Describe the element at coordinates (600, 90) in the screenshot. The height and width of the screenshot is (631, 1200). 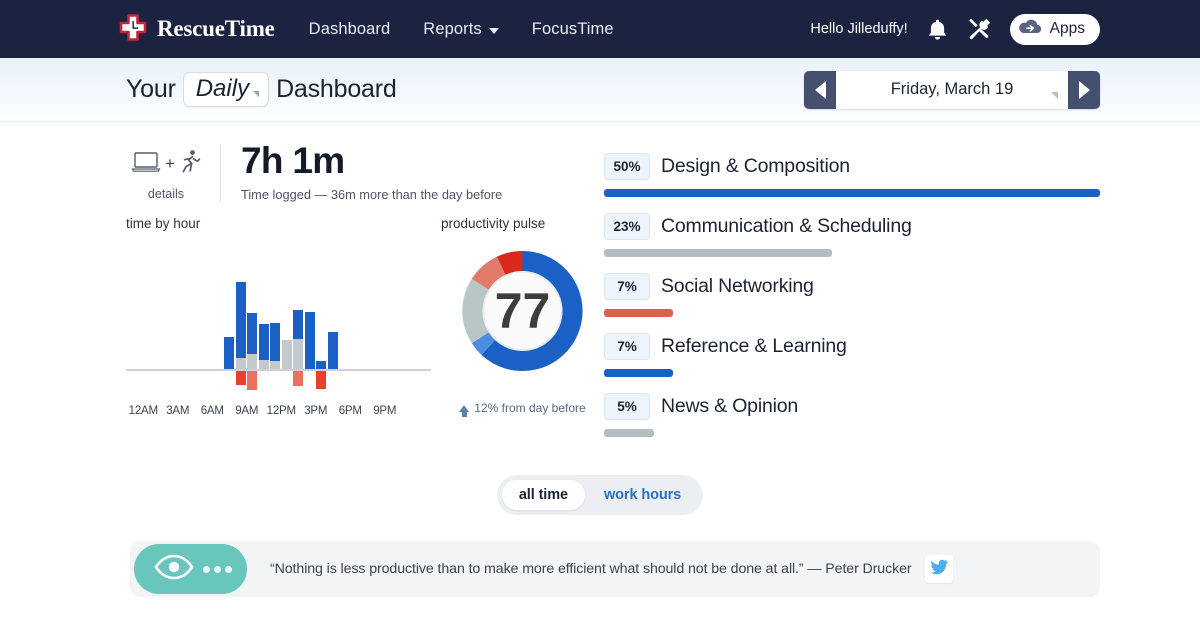
I see `dashboard-titlebar: Your Daily Dashboard Friday, March 19` at that location.